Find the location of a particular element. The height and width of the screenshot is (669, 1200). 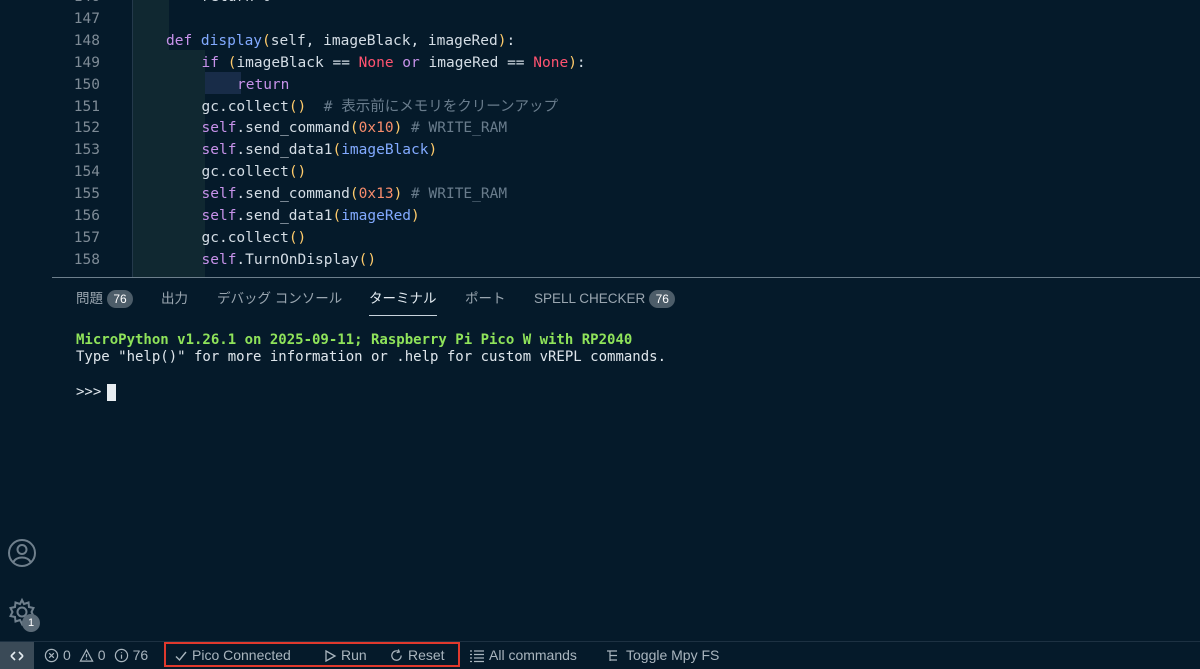

problems-status: 0 0 76 is located at coordinates (96, 655).